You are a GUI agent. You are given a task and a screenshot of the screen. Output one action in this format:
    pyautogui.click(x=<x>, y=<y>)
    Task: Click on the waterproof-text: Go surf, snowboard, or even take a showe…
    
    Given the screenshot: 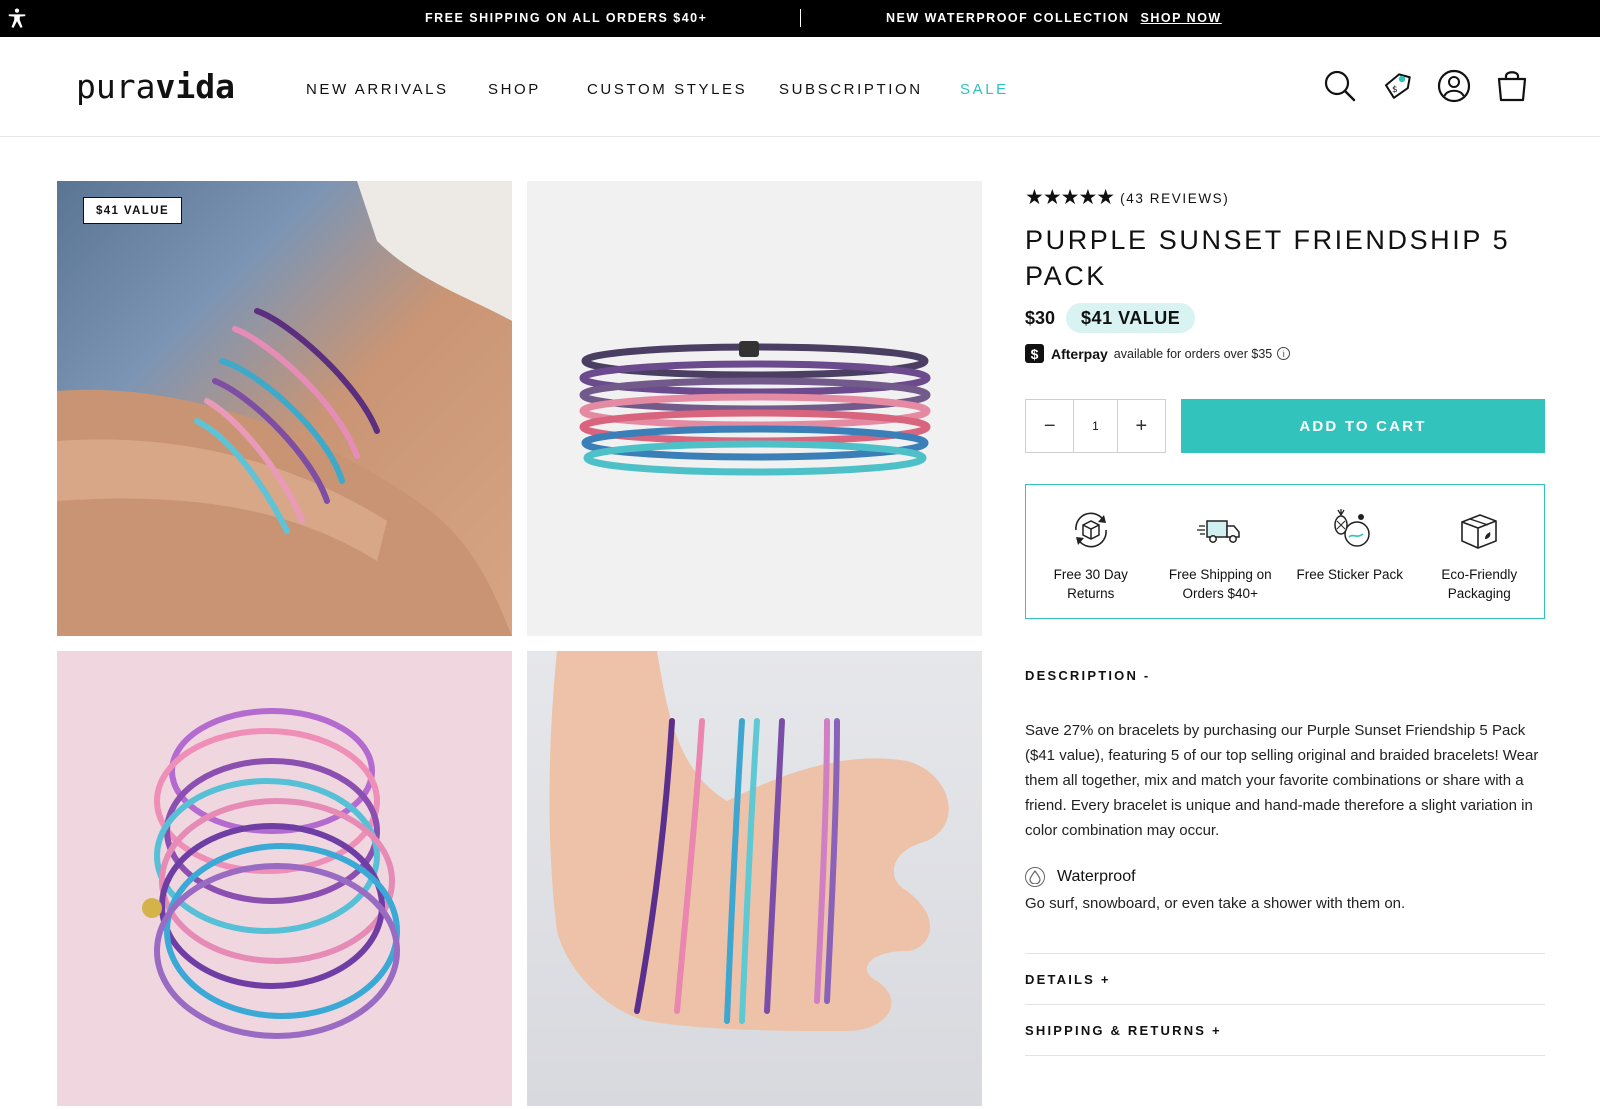 What is the action you would take?
    pyautogui.click(x=1215, y=903)
    